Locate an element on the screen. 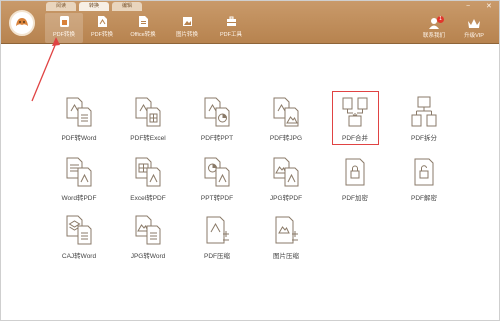 This screenshot has width=500, height=321. tile-label: Excel转PDF is located at coordinates (148, 198).